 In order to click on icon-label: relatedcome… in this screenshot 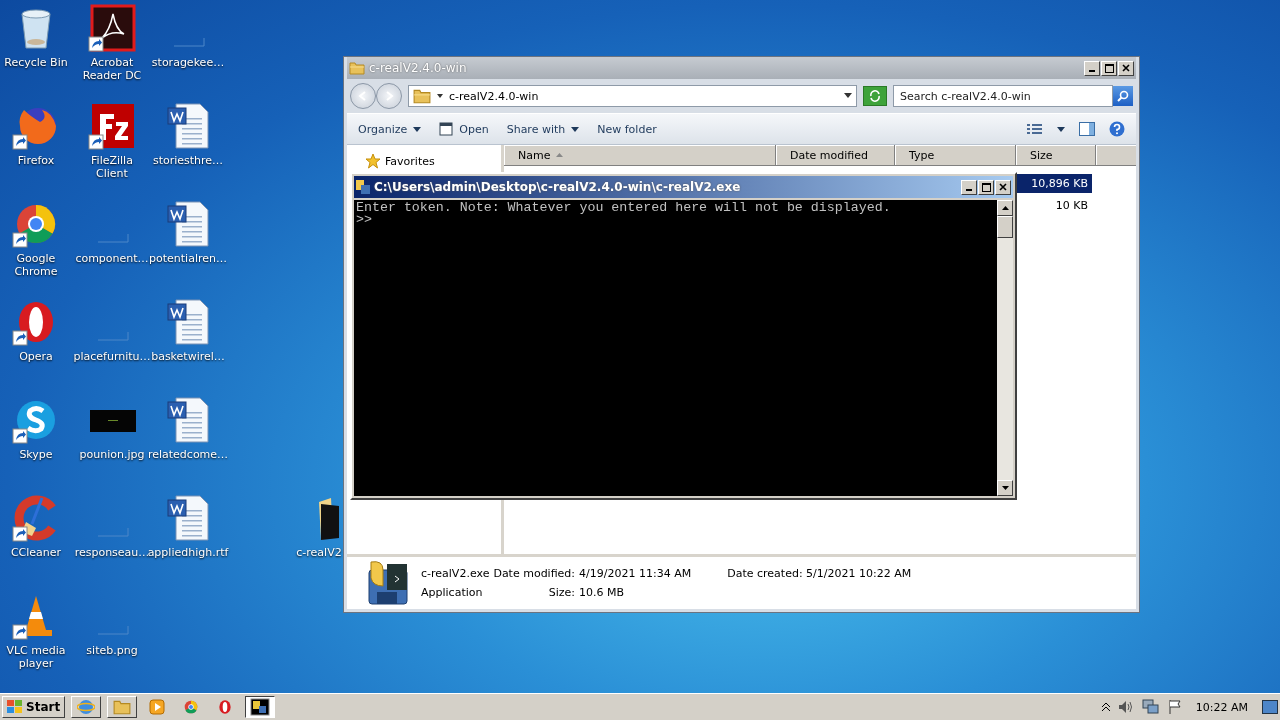, I will do `click(188, 454)`.